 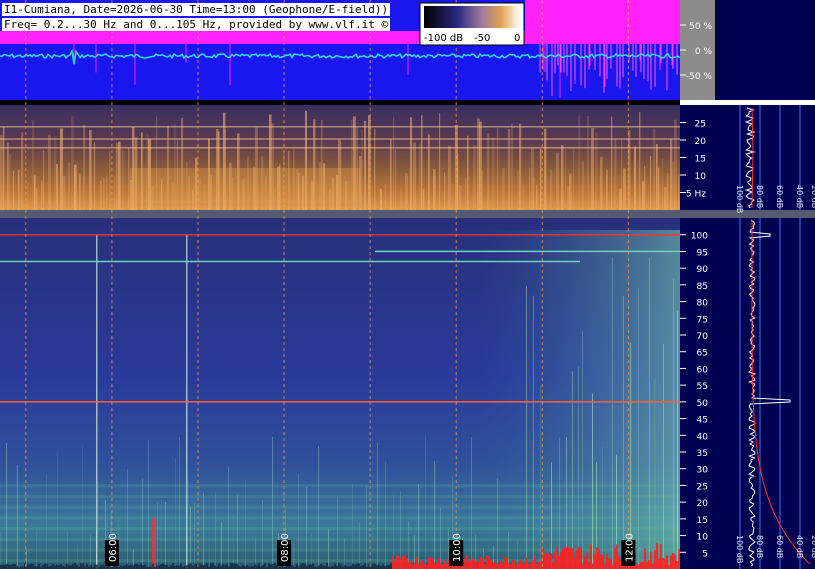 What do you see at coordinates (703, 404) in the screenshot?
I see `high-tick-label: 50` at bounding box center [703, 404].